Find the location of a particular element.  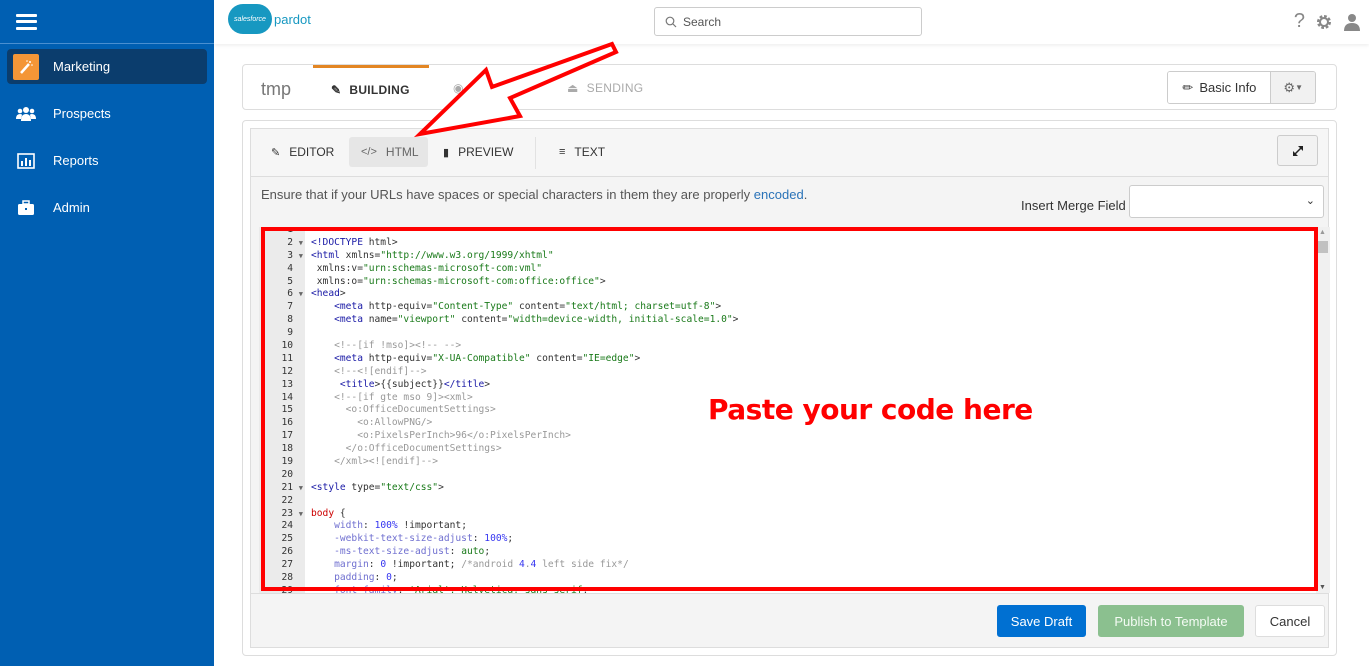

code-line: 21 ▼ <style type="text/css"> is located at coordinates (498, 488).